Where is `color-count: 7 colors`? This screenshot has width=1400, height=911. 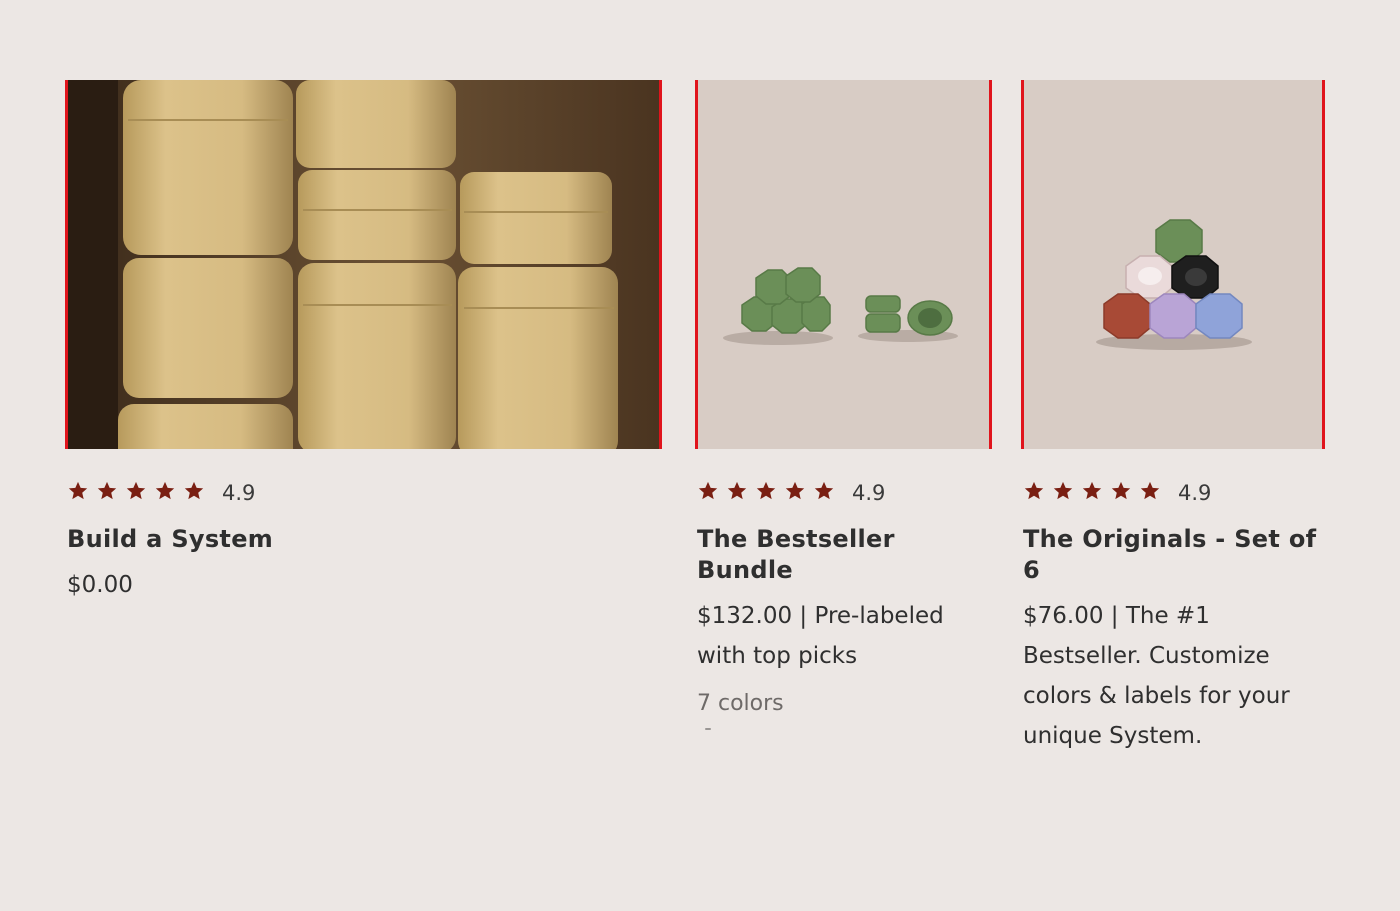 color-count: 7 colors is located at coordinates (844, 704).